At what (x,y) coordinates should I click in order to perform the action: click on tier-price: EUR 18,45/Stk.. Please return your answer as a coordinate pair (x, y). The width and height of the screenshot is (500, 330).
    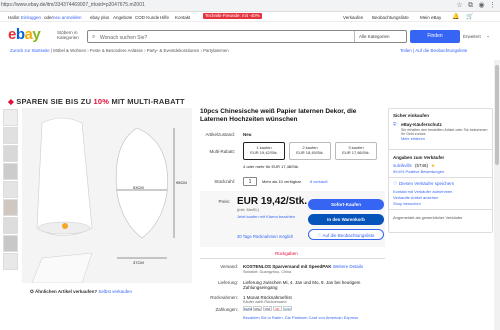
    Looking at the image, I should click on (310, 152).